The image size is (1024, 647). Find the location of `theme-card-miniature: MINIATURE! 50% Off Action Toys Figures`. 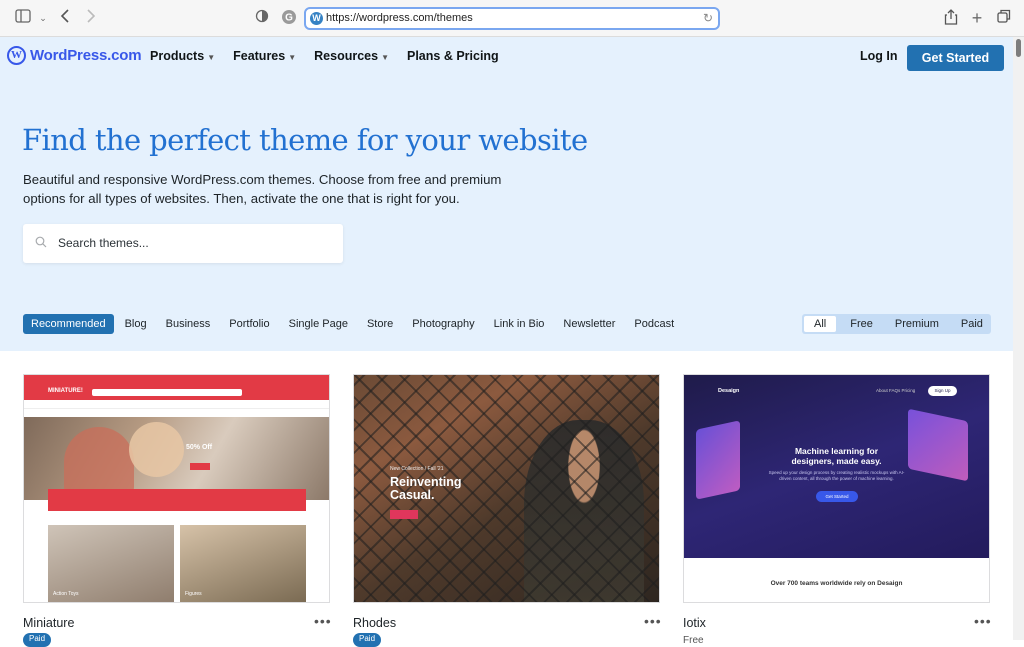

theme-card-miniature: MINIATURE! 50% Off Action Toys Figures is located at coordinates (176, 488).